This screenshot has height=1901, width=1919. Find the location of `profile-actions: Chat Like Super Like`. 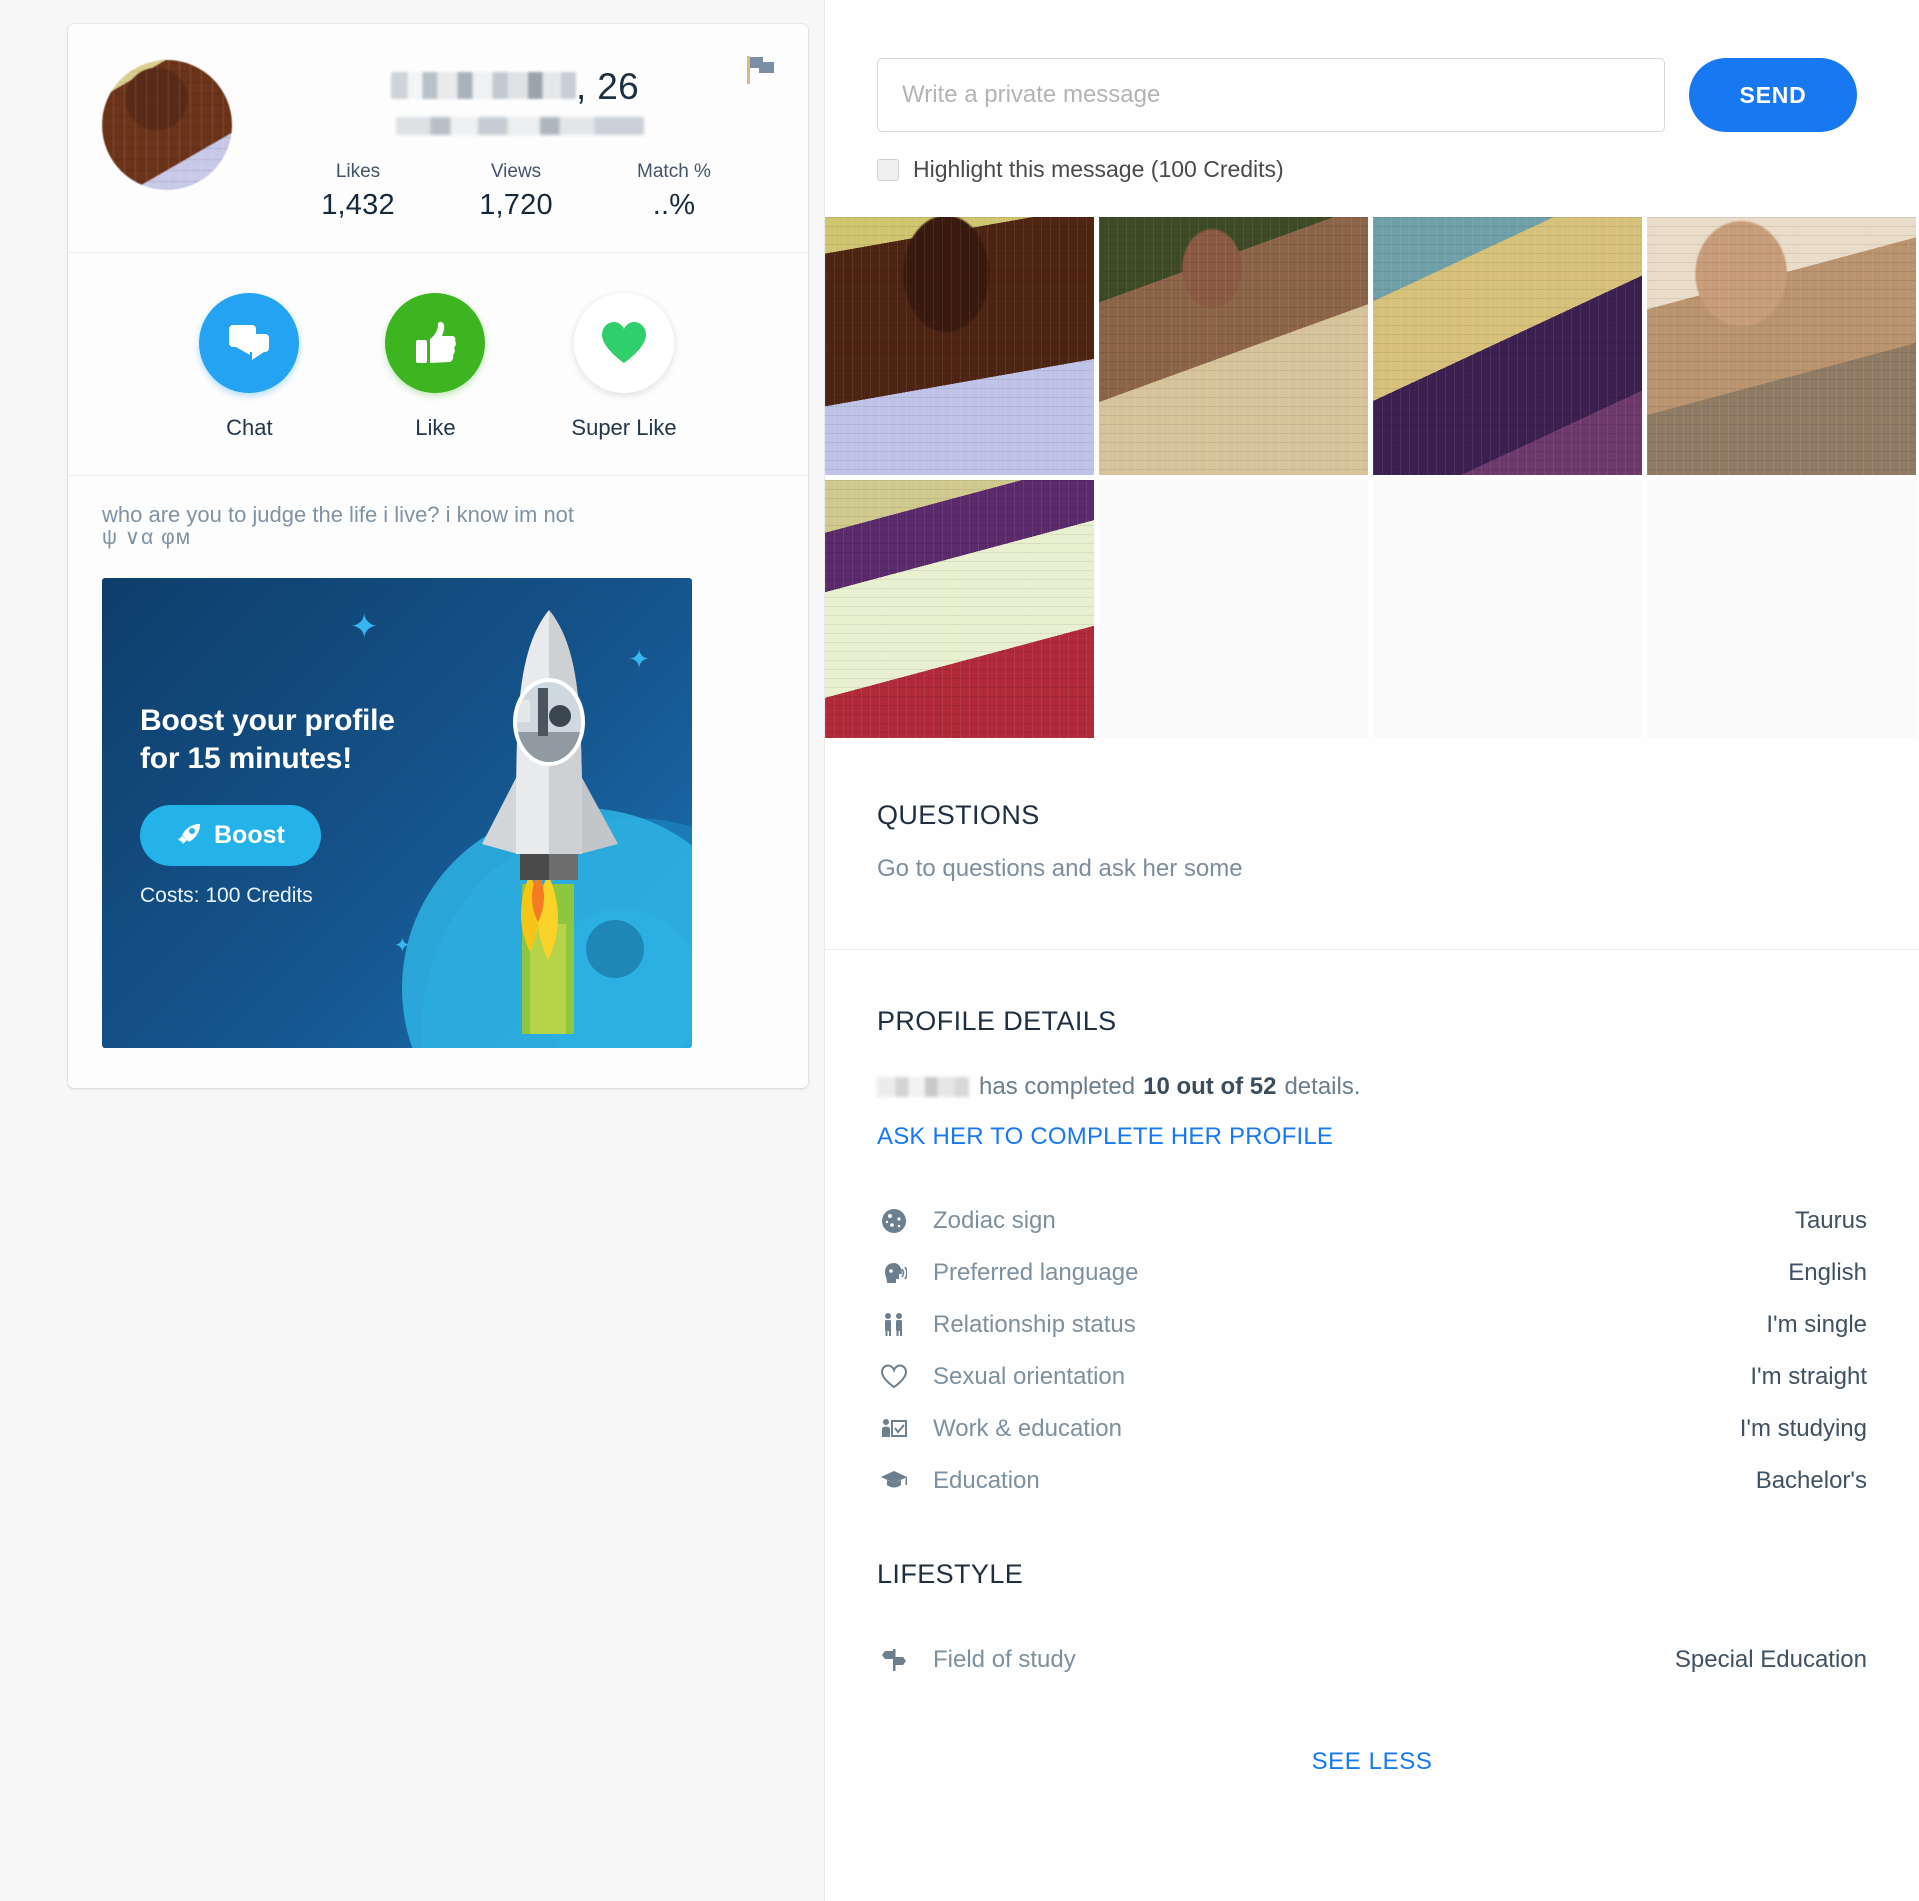

profile-actions: Chat Like Super Like is located at coordinates (438, 364).